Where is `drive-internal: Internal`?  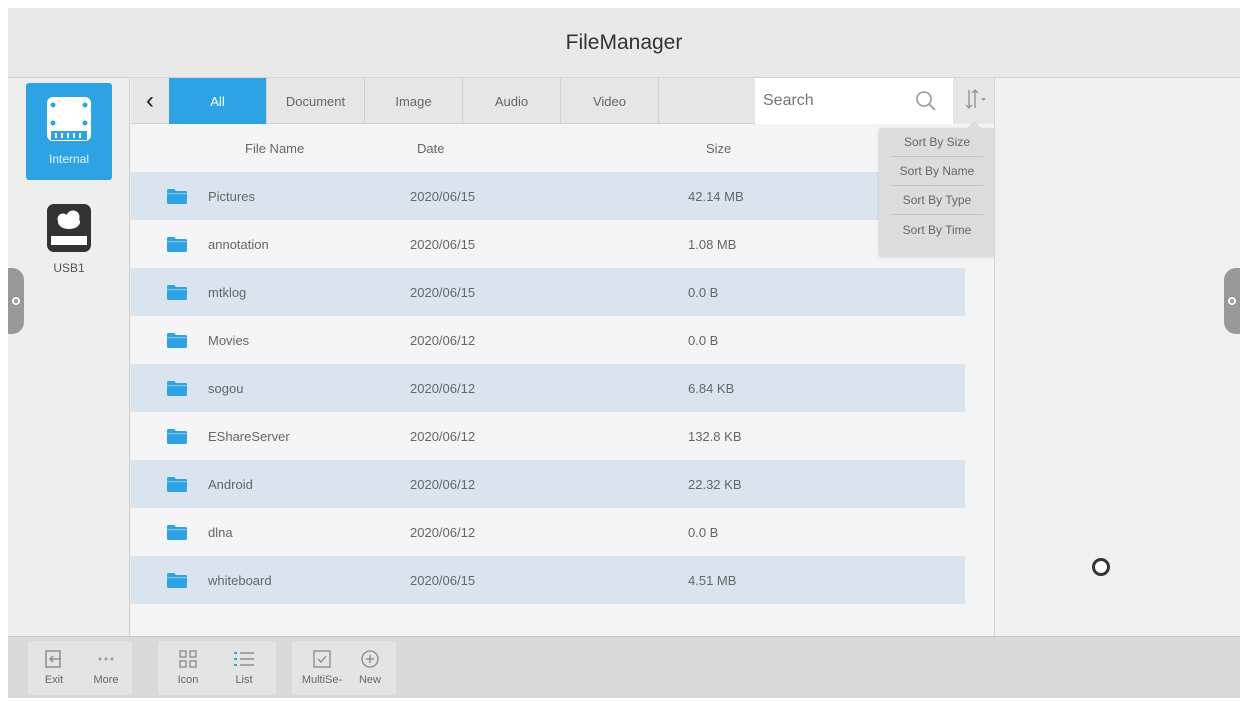
drive-internal: Internal is located at coordinates (69, 131).